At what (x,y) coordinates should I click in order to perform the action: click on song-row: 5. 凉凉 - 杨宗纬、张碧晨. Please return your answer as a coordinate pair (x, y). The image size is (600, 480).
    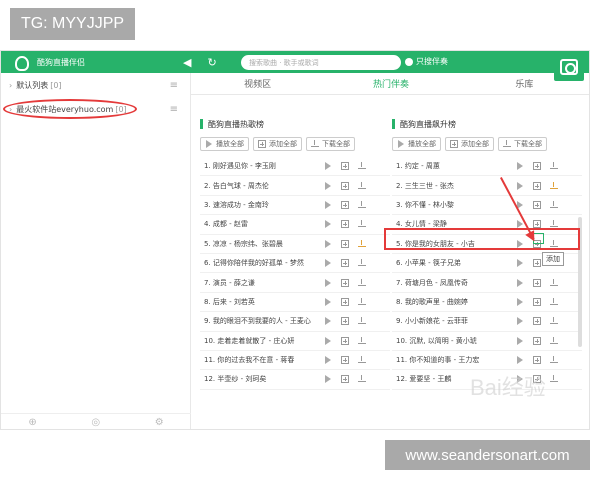
    Looking at the image, I should click on (295, 244).